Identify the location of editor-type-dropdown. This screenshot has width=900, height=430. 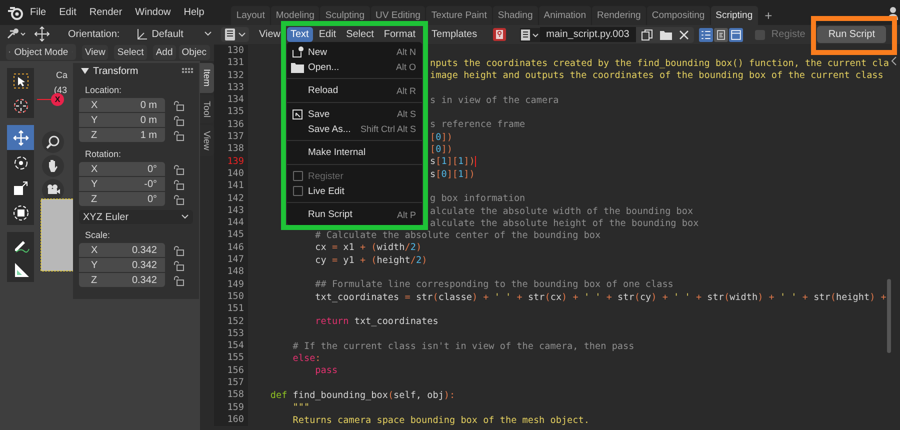
(235, 34).